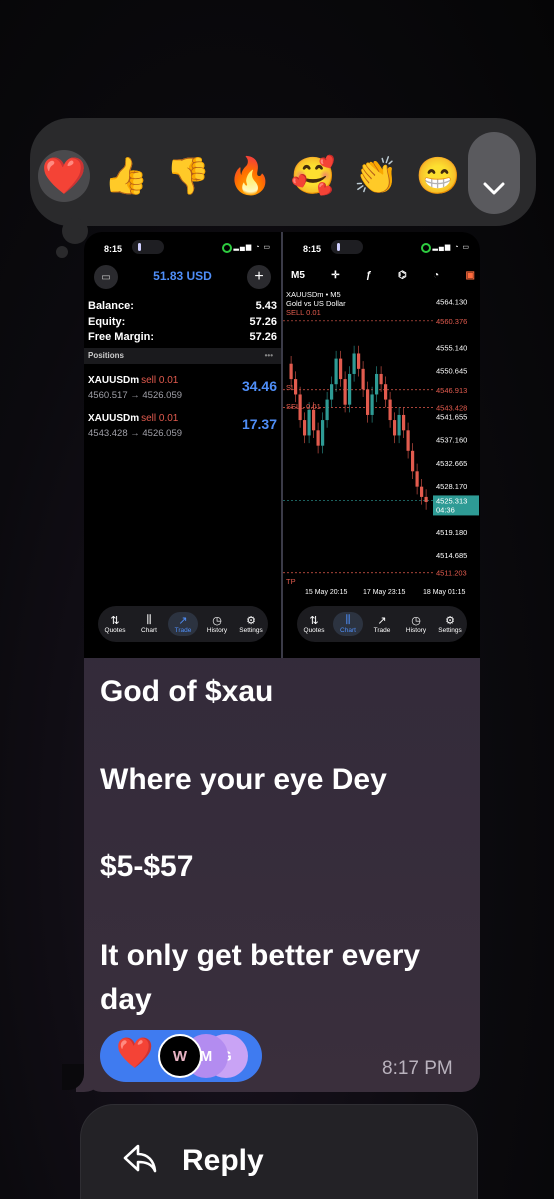  Describe the element at coordinates (451, 555) in the screenshot. I see `price-tick-label: 4514.685` at that location.